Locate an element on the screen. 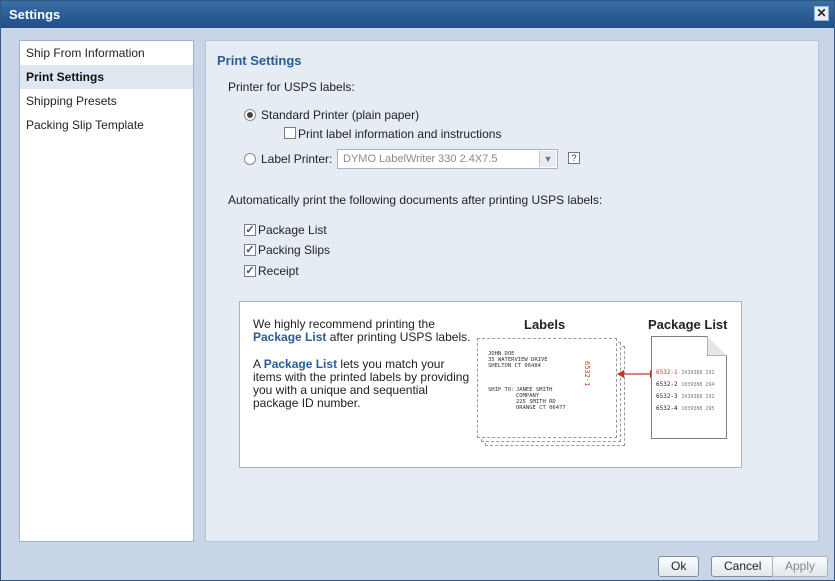  list-row-id: 6532-3 is located at coordinates (667, 396).